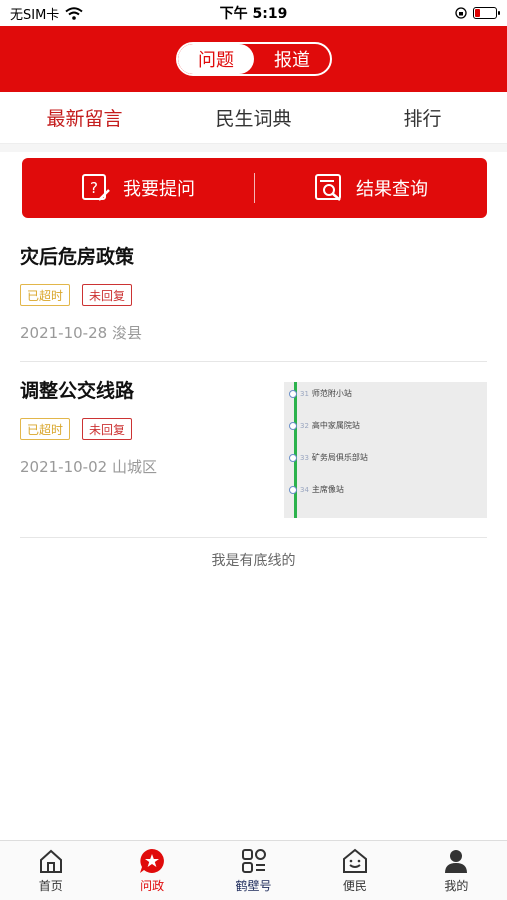 Image resolution: width=507 pixels, height=900 pixels. What do you see at coordinates (422, 117) in the screenshot?
I see `tab-ranking: 排行` at bounding box center [422, 117].